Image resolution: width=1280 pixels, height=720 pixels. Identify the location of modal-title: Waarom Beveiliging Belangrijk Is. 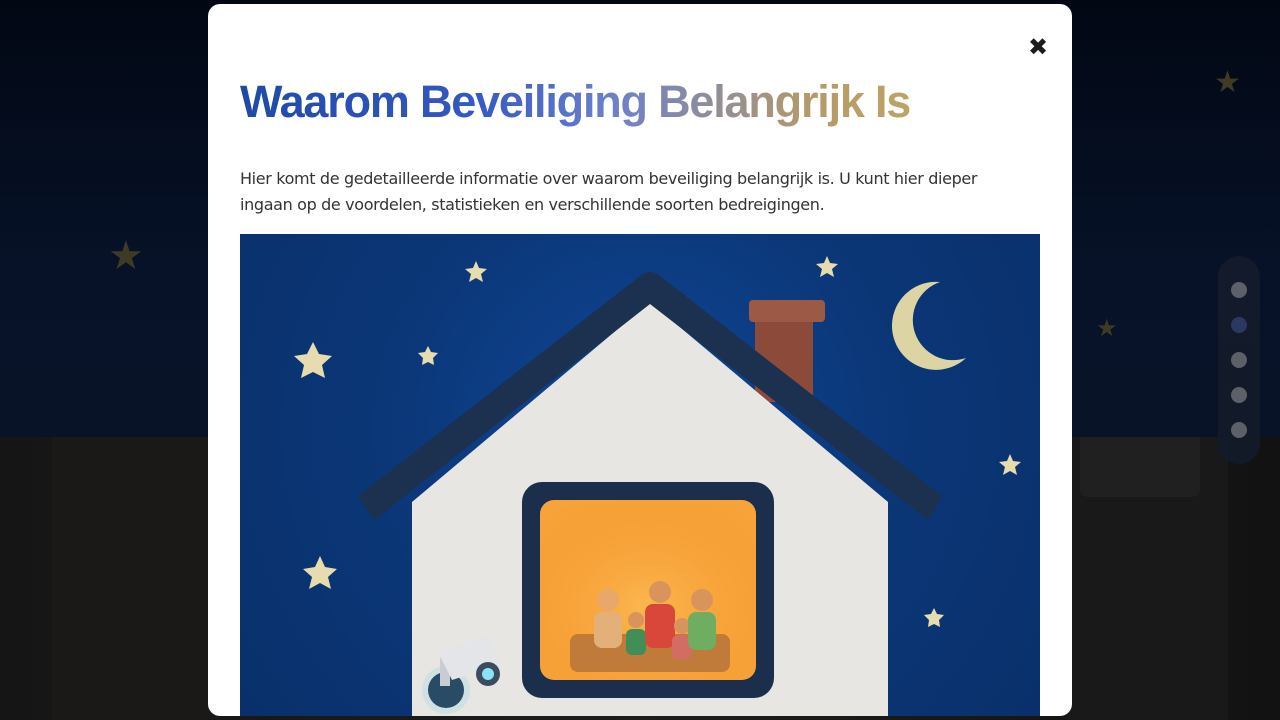
(575, 102).